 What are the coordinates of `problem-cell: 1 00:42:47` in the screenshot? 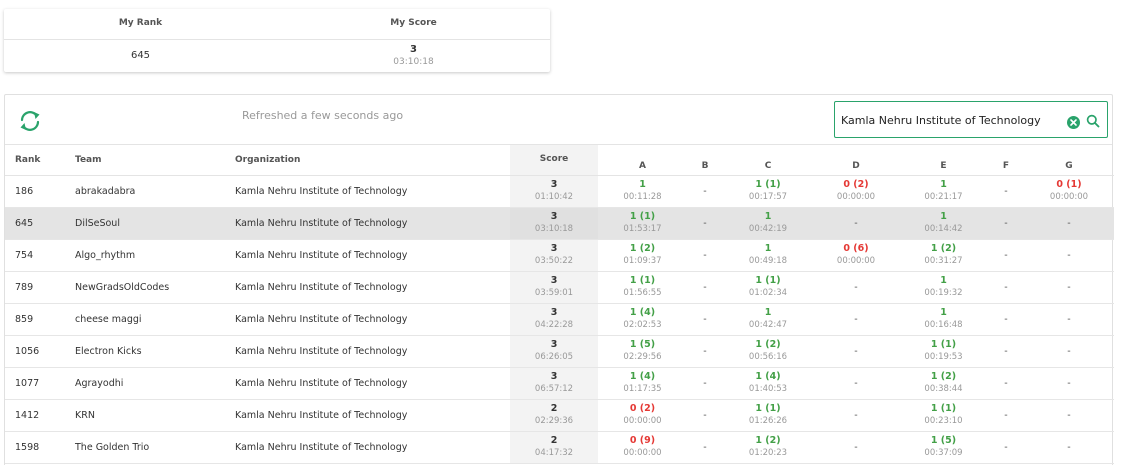 It's located at (768, 319).